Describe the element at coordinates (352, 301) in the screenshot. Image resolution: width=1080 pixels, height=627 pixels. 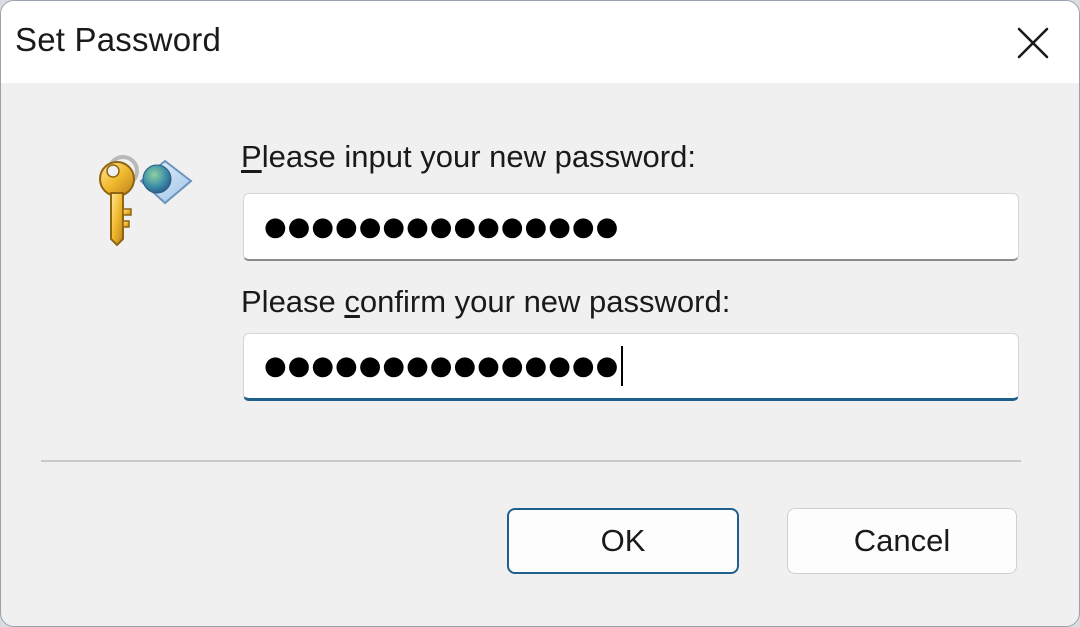
I see `confirm-password-label-mnemonic: c` at that location.